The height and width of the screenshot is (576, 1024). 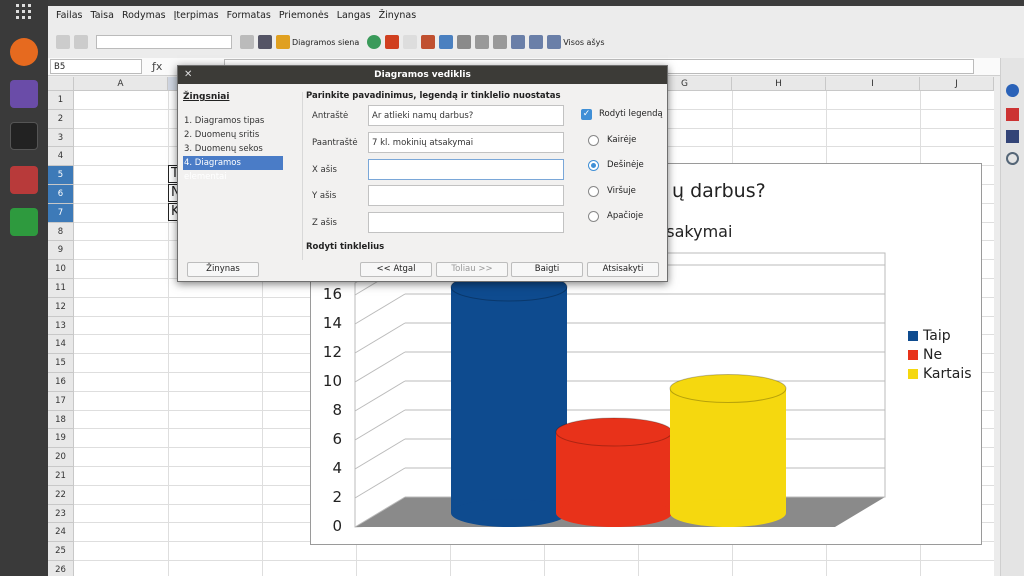 I want to click on legend-right-label: Dešinėje, so click(x=625, y=165).